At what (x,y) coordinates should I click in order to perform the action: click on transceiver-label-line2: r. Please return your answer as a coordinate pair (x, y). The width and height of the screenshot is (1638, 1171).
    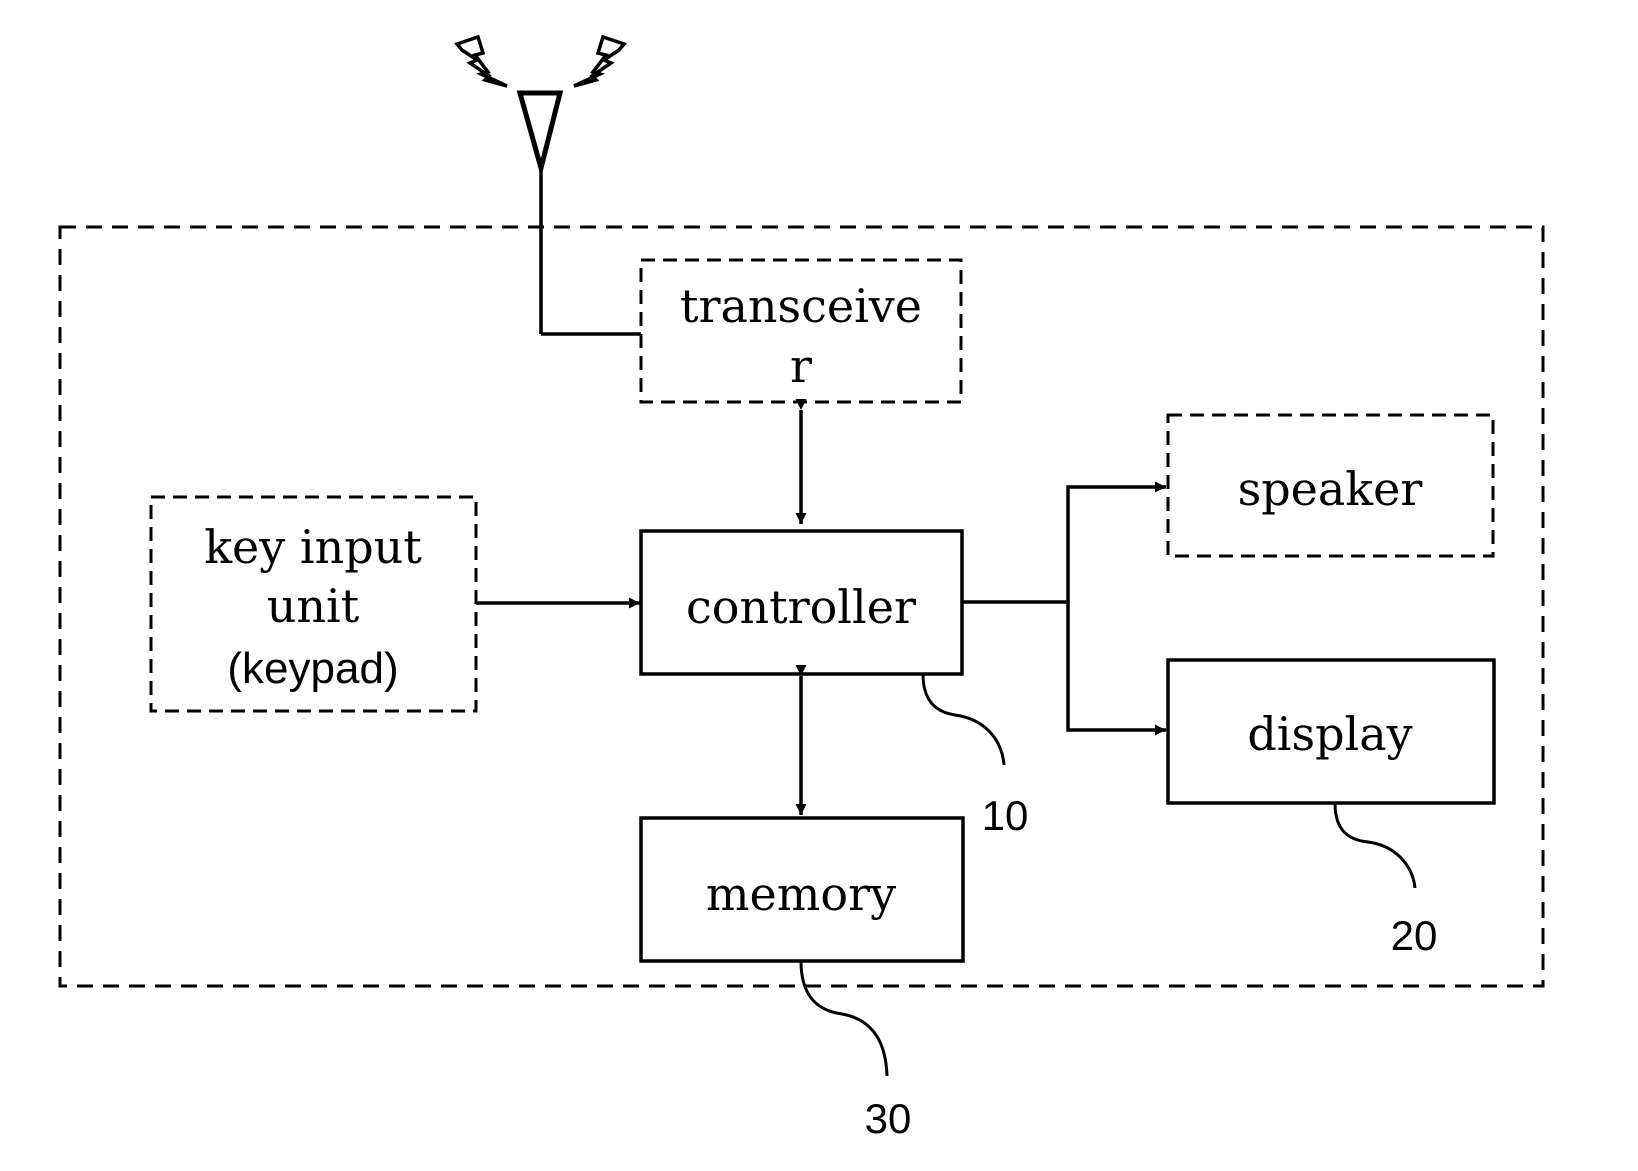
    Looking at the image, I should click on (801, 366).